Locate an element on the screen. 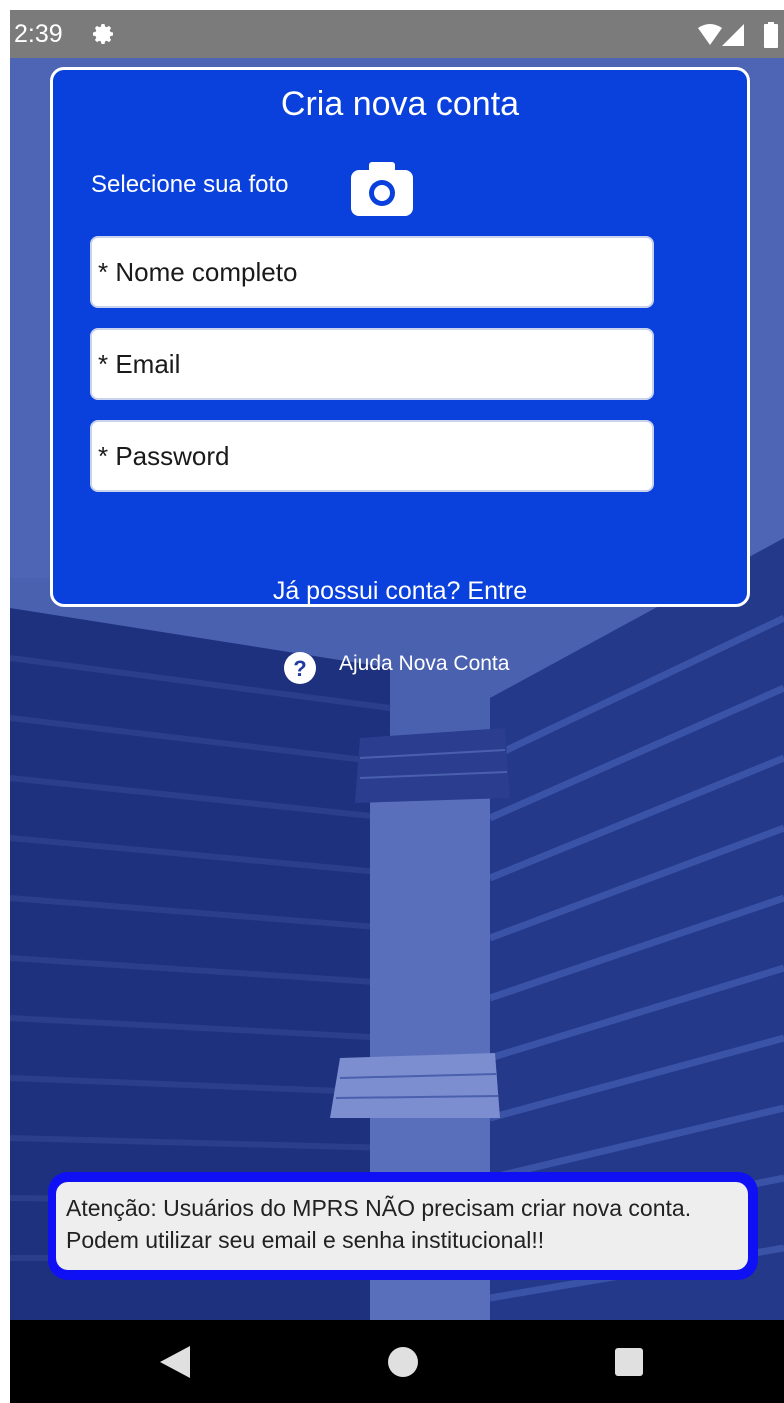 Image resolution: width=784 pixels, height=1403 pixels. back-icon is located at coordinates (175, 1362).